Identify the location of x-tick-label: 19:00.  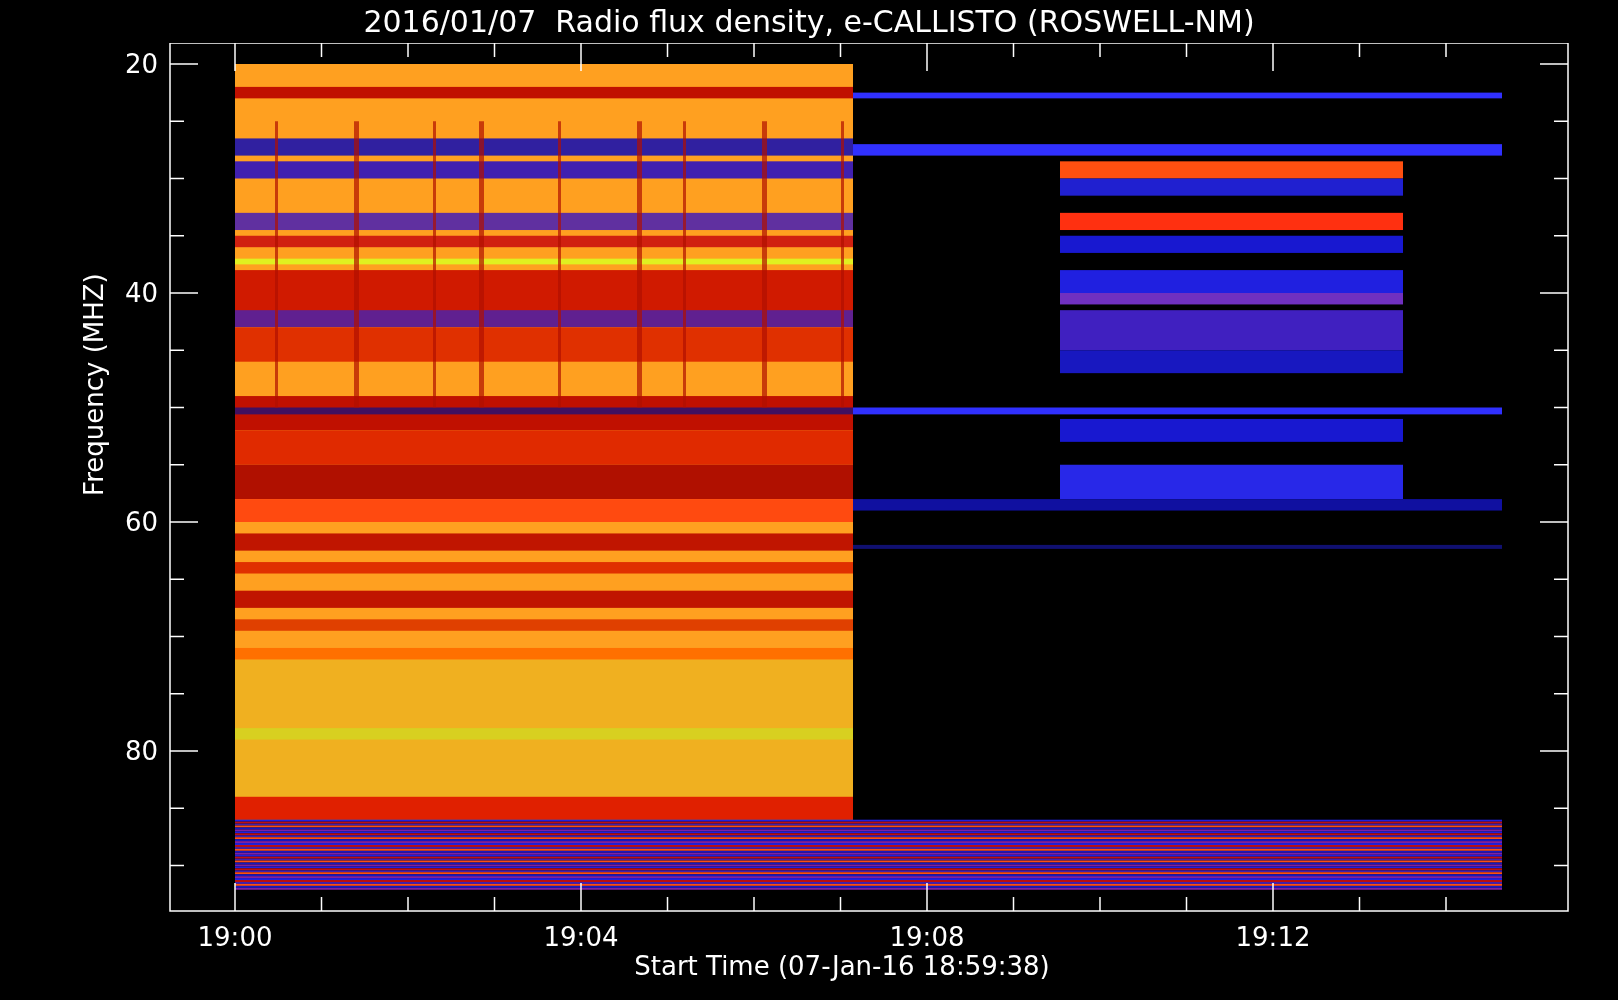
(235, 937).